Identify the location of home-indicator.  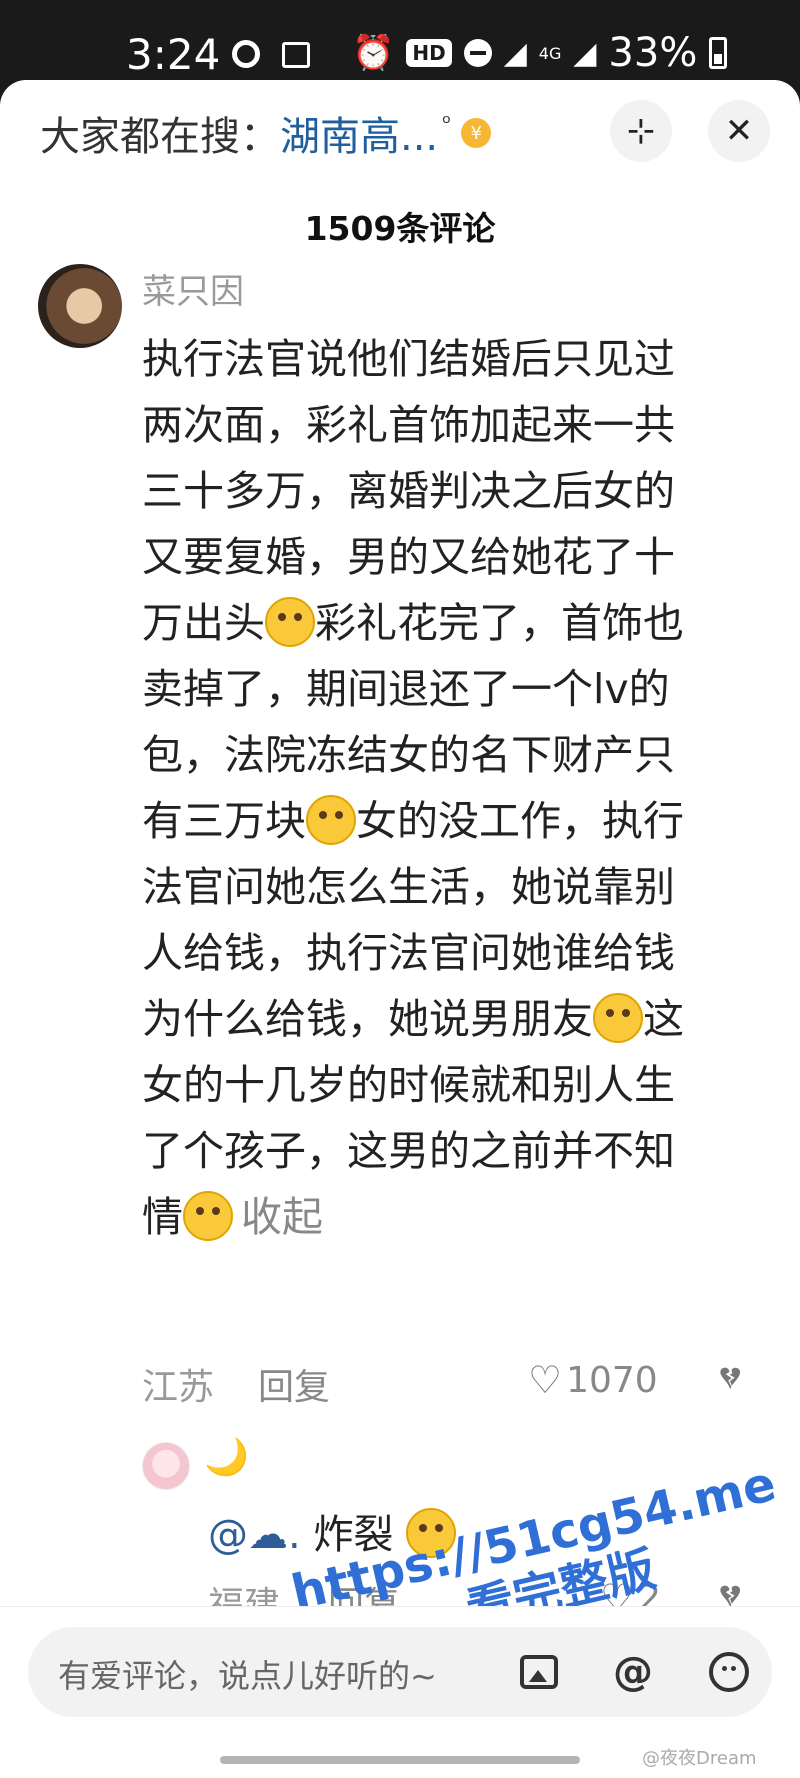
(400, 1760).